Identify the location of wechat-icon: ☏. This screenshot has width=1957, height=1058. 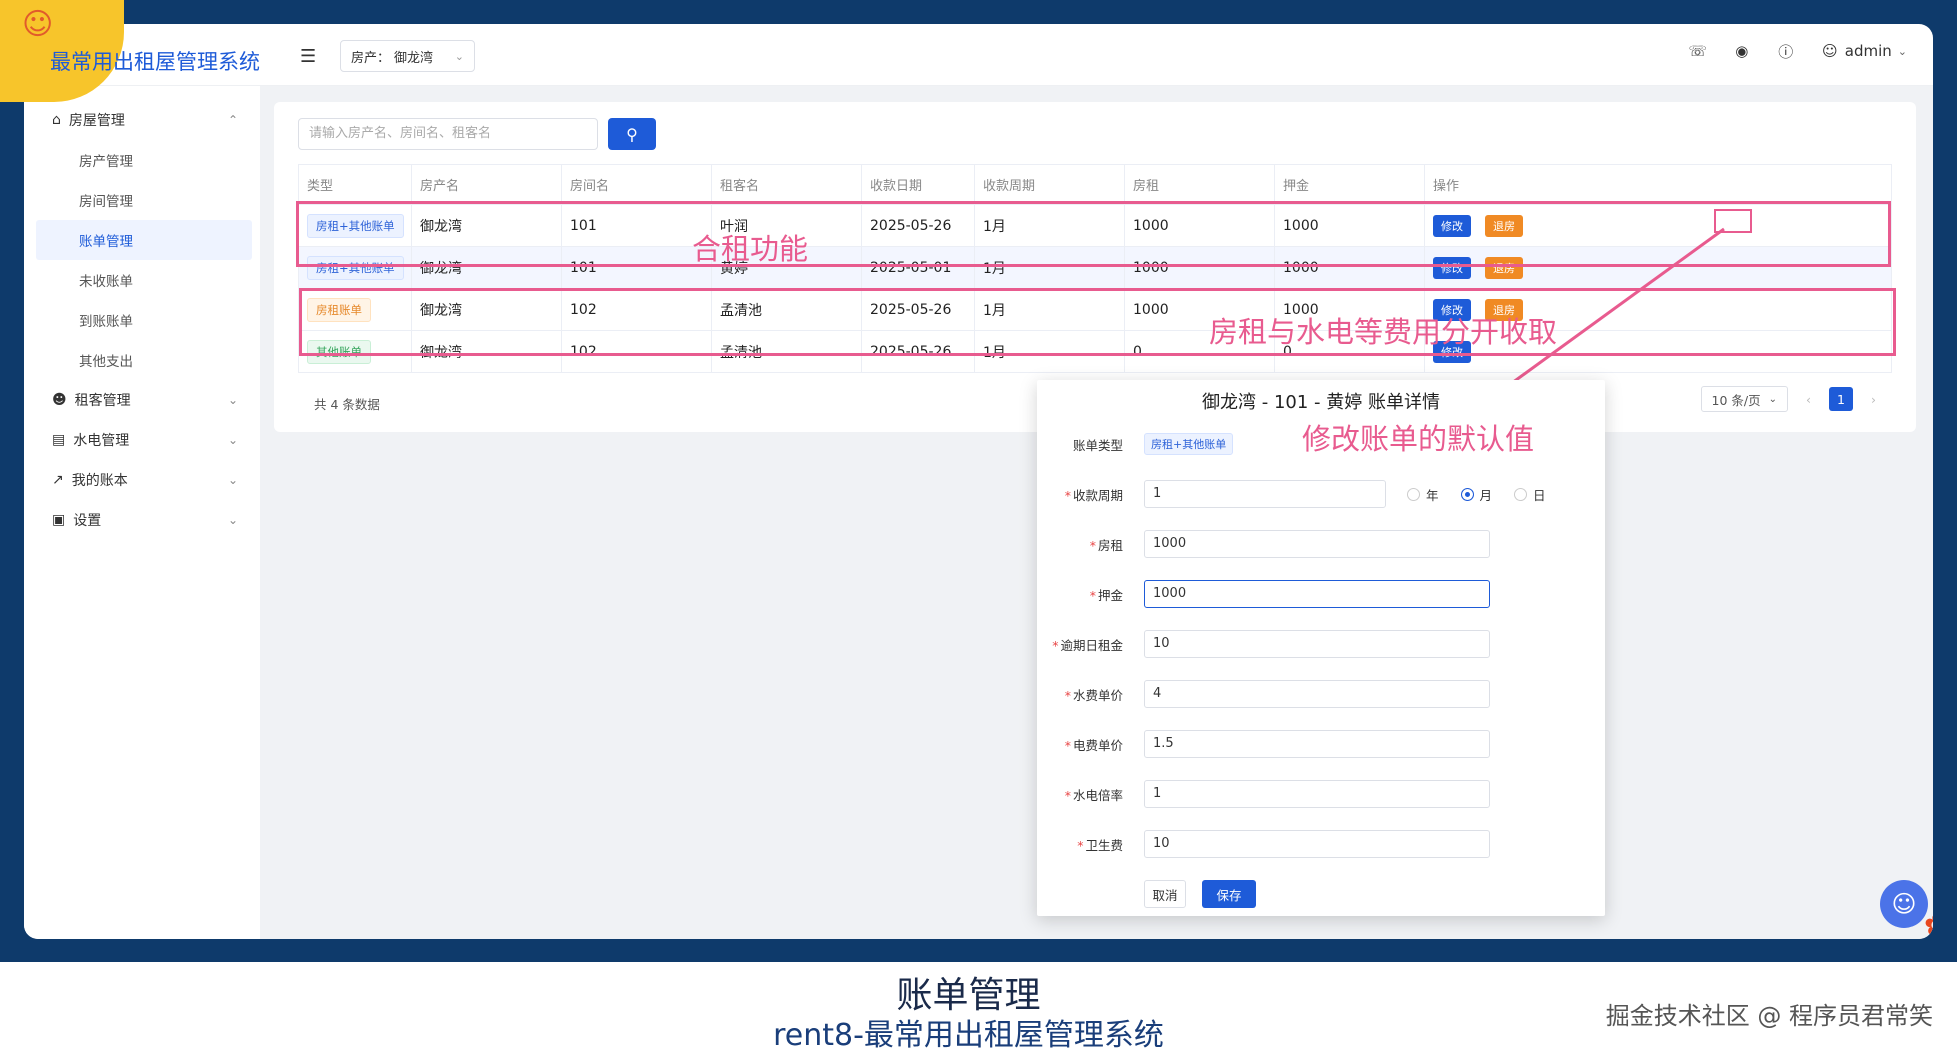
(1697, 51).